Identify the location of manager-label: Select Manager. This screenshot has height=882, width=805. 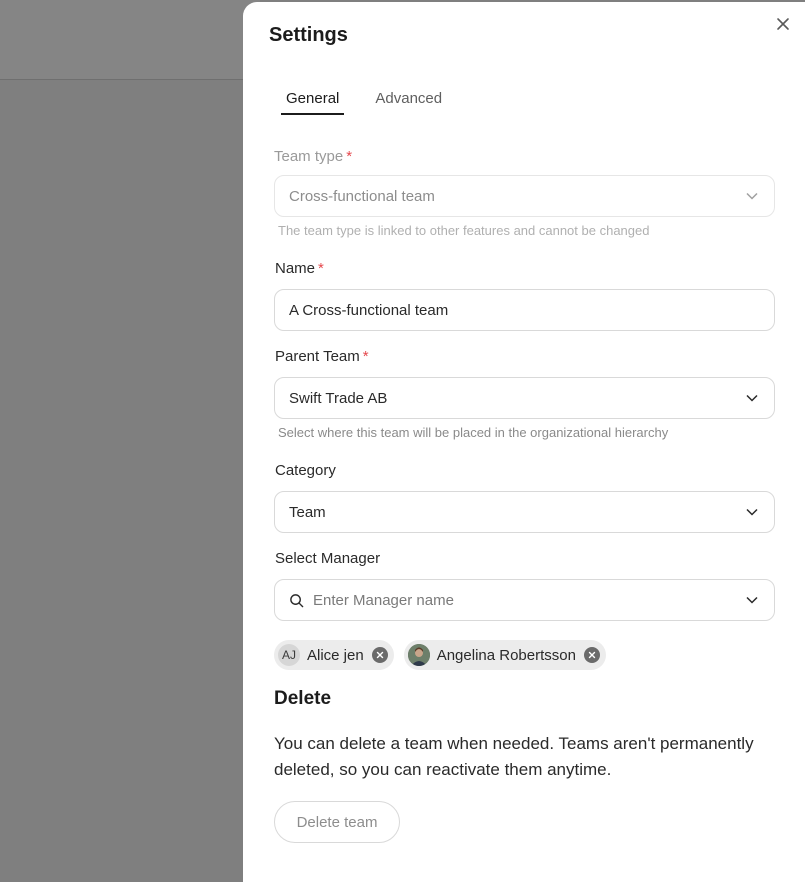
(327, 558).